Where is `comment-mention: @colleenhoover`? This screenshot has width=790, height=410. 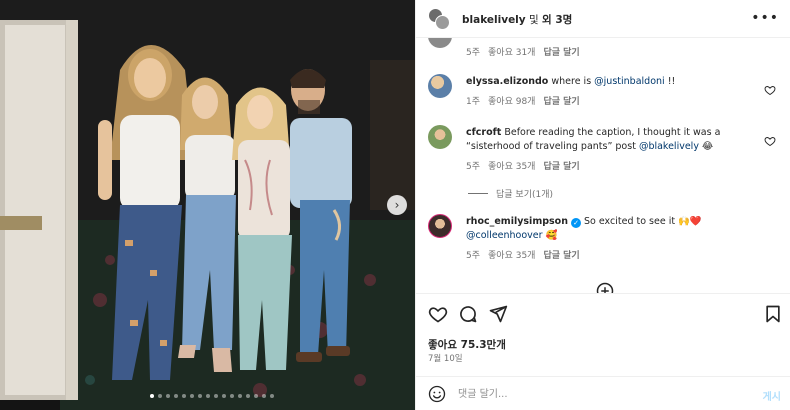 comment-mention: @colleenhoover is located at coordinates (504, 235).